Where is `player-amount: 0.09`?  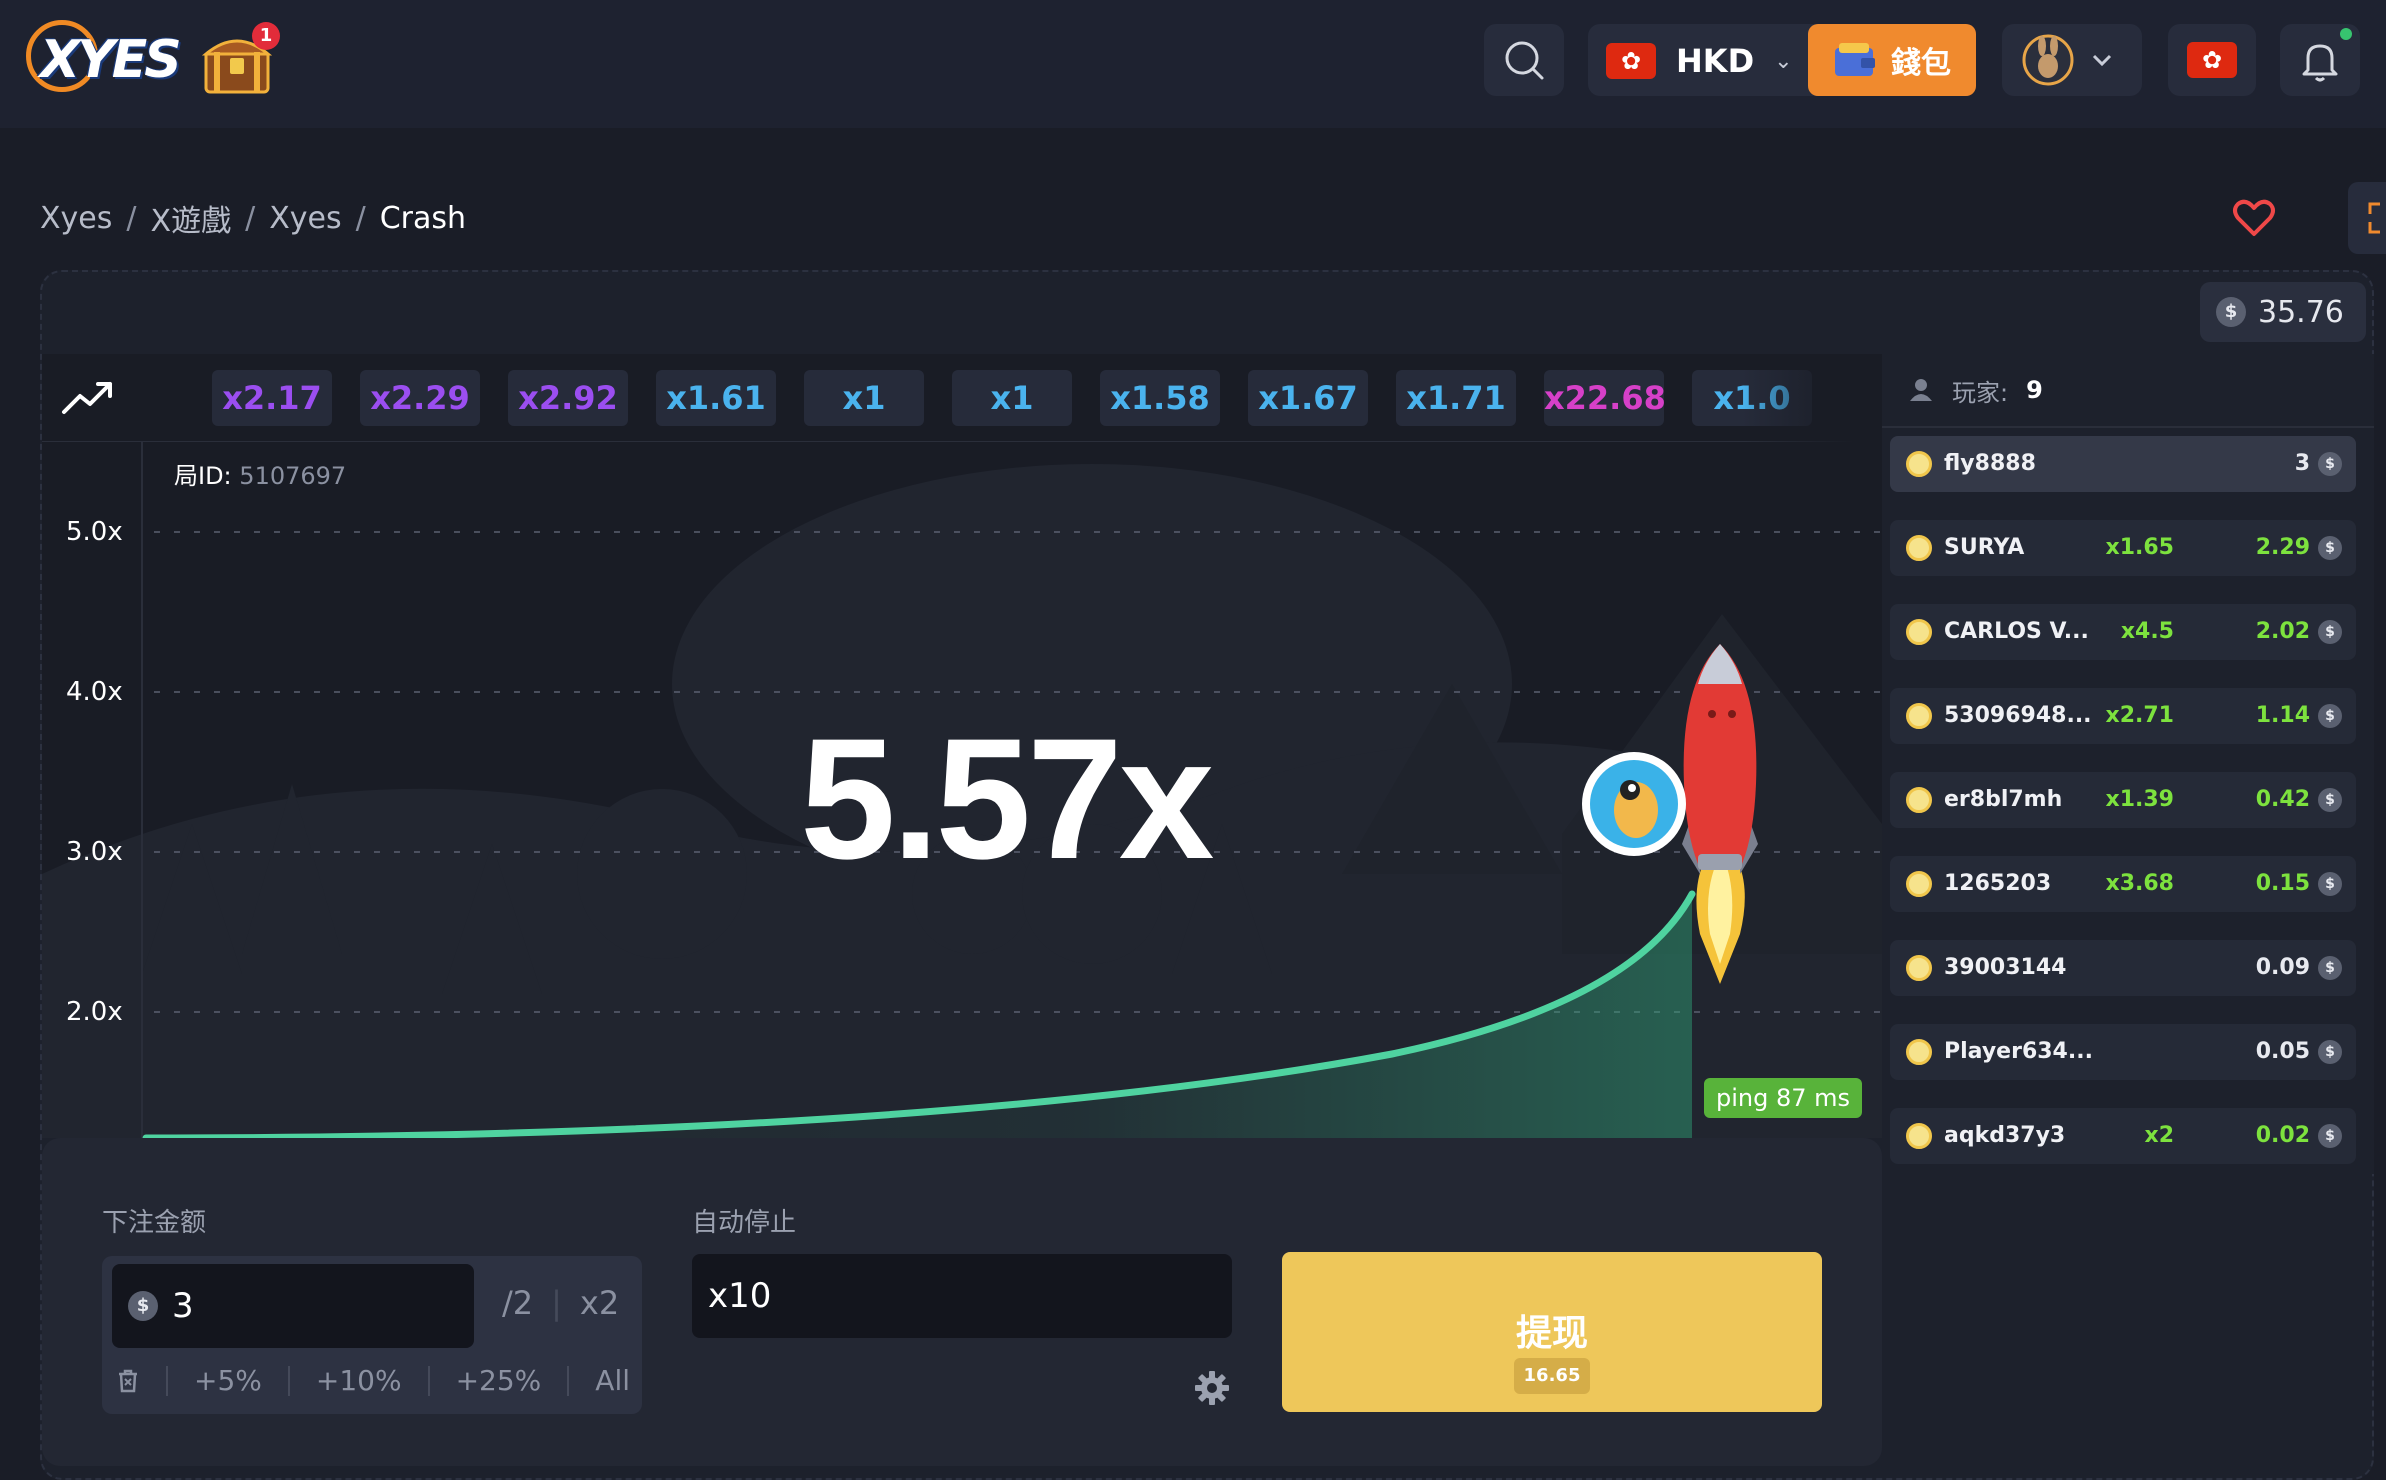 player-amount: 0.09 is located at coordinates (2282, 967).